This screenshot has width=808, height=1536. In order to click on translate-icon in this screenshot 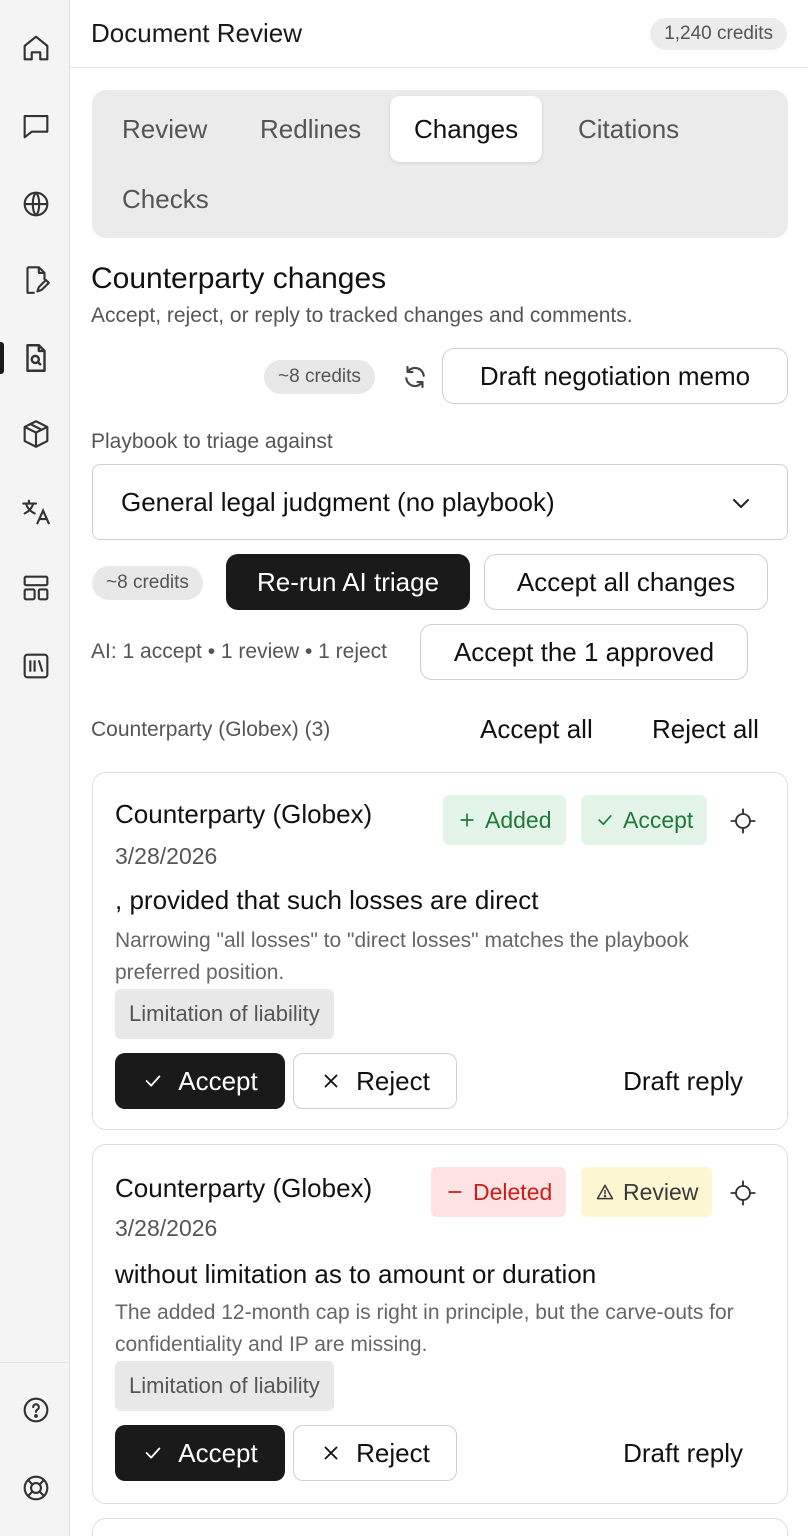, I will do `click(36, 512)`.